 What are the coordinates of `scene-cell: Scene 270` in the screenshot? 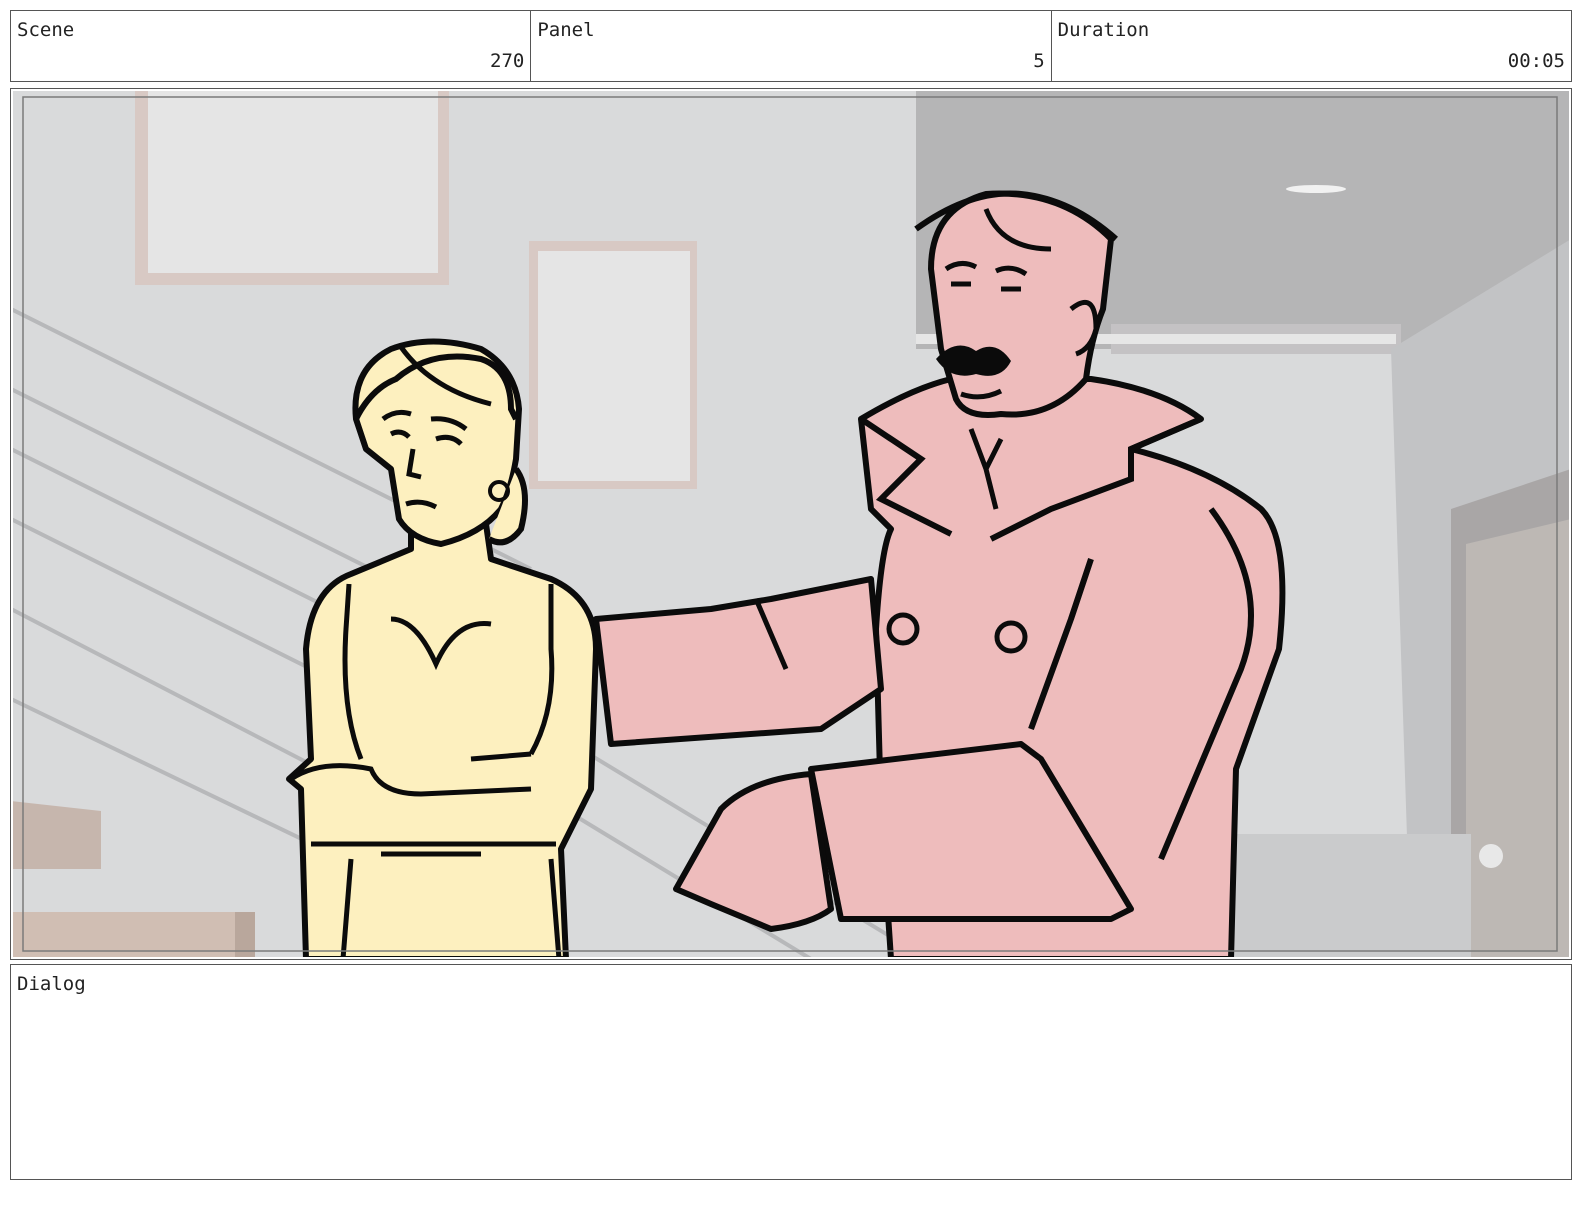 It's located at (271, 46).